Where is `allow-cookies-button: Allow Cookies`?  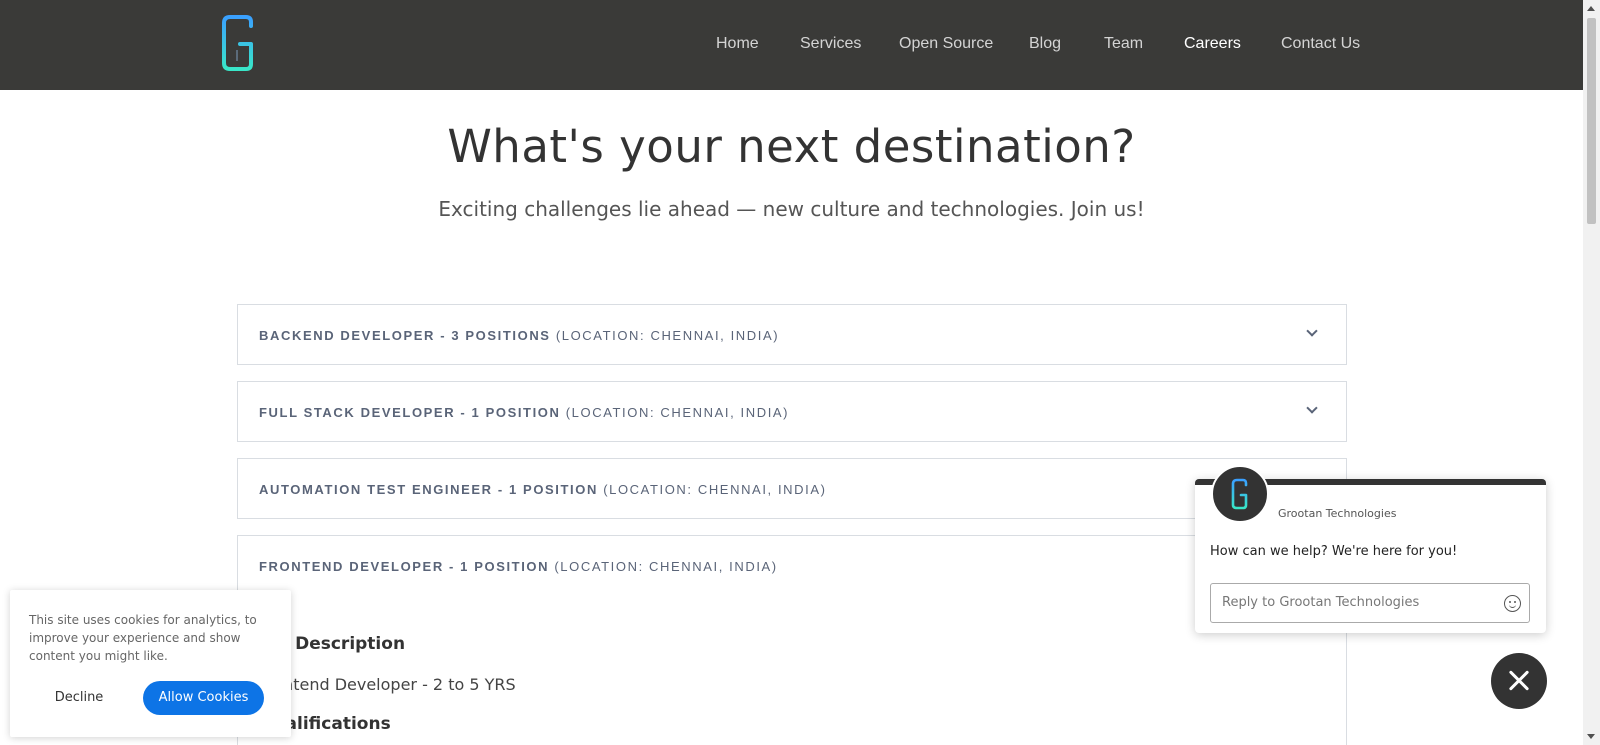 allow-cookies-button: Allow Cookies is located at coordinates (203, 698).